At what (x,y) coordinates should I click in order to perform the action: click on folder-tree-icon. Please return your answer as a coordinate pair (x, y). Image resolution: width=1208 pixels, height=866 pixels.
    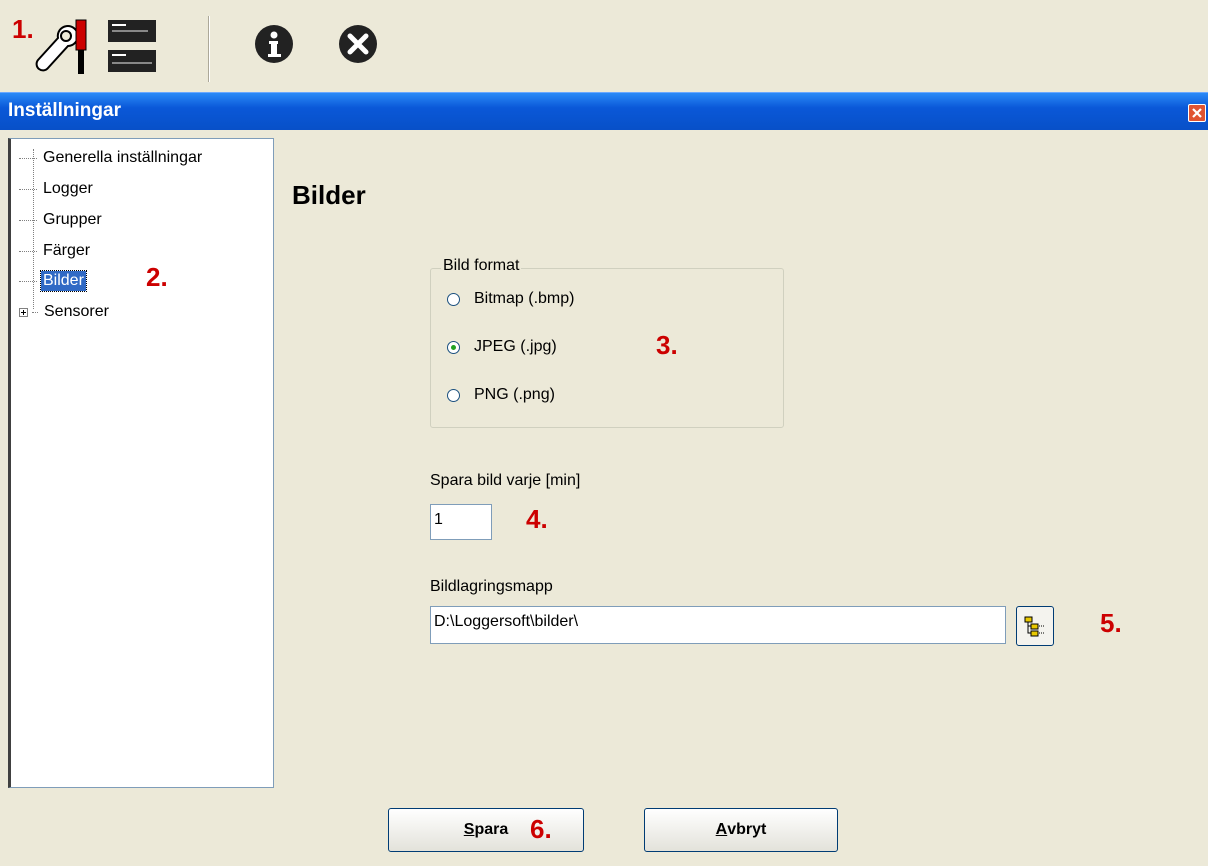
    Looking at the image, I should click on (1034, 626).